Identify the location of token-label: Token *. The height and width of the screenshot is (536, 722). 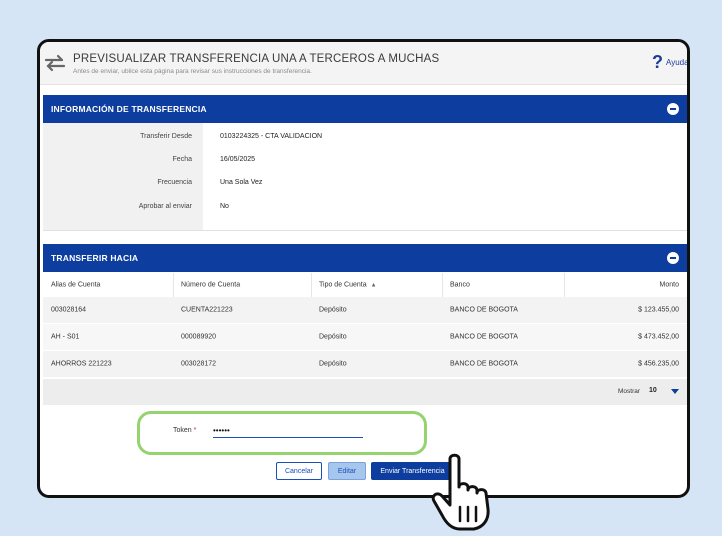
(185, 430).